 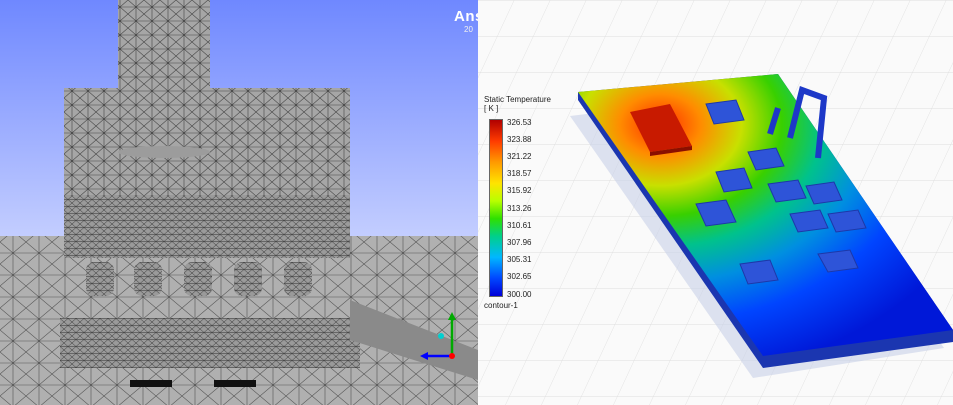 What do you see at coordinates (519, 294) in the screenshot?
I see `legend-tick: 300.00` at bounding box center [519, 294].